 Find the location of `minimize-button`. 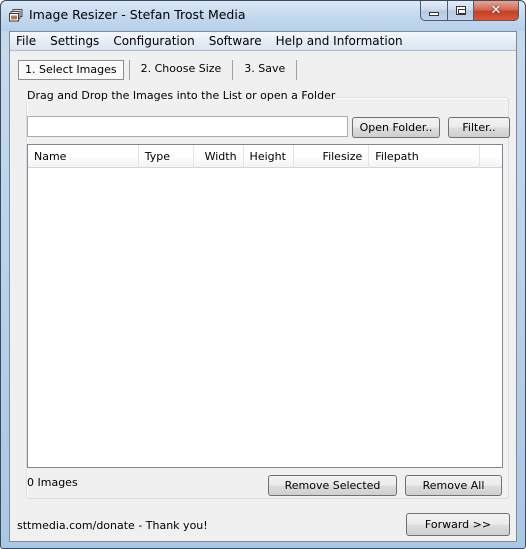

minimize-button is located at coordinates (433, 11).